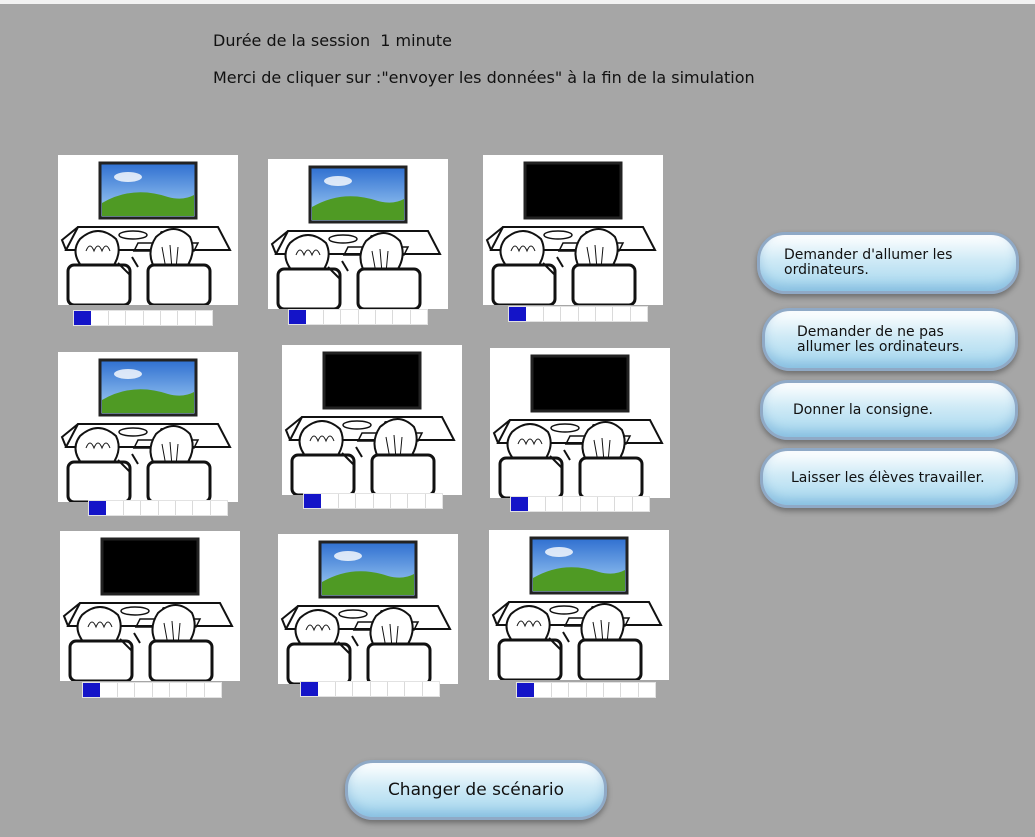  I want to click on let-students-work-button: Laisser les élèves travailler., so click(889, 478).